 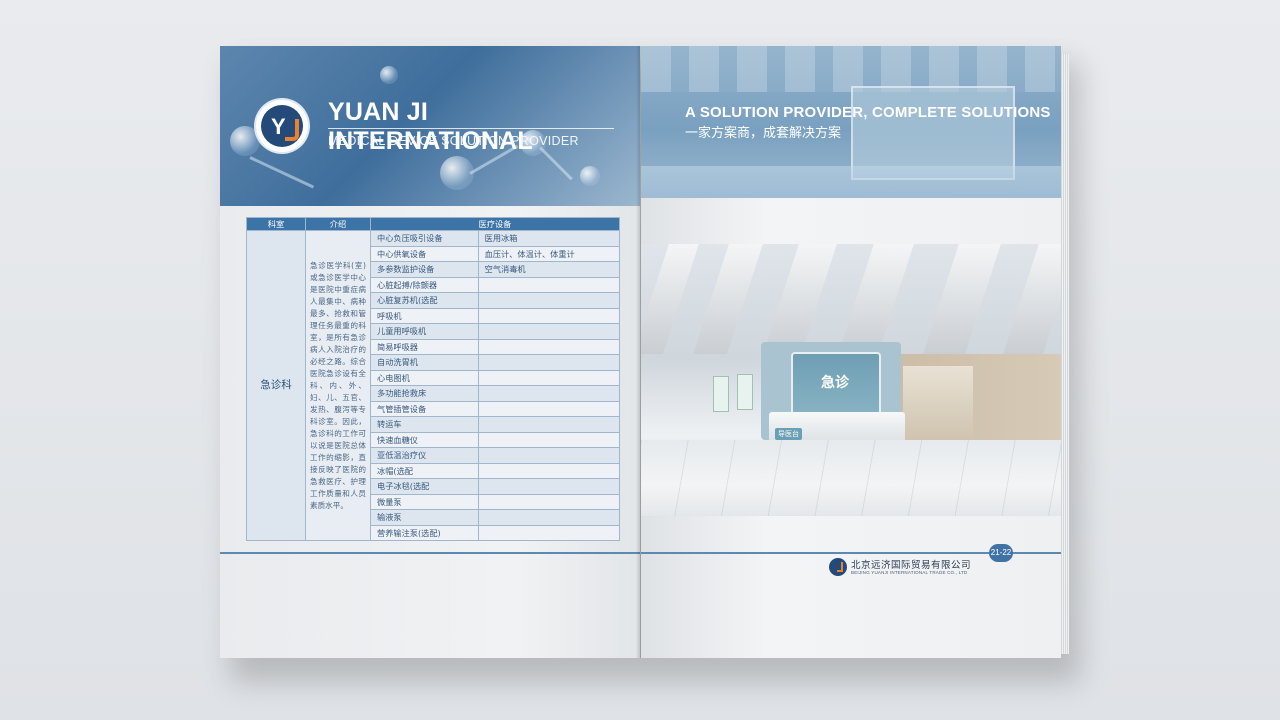 I want to click on header-introduction: 介绍, so click(x=338, y=224).